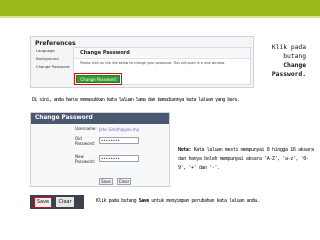 The width and height of the screenshot is (320, 240). Describe the element at coordinates (160, 17) in the screenshot. I see `header-bar-underline` at that location.